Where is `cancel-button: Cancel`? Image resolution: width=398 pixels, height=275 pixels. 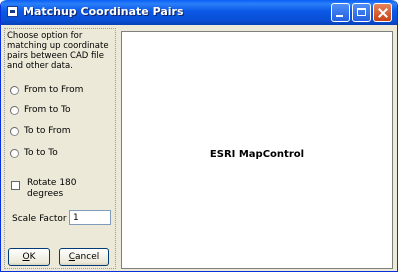 cancel-button: Cancel is located at coordinates (84, 257).